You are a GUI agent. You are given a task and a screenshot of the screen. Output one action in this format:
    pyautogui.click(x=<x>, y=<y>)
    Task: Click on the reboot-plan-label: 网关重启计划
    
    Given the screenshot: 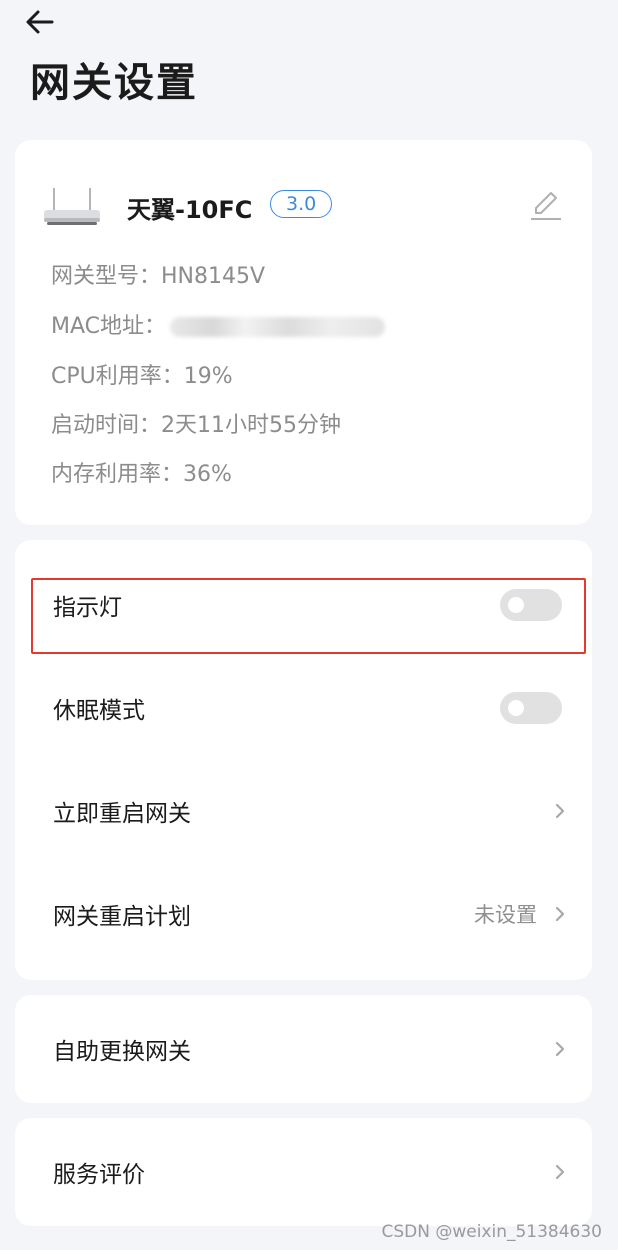 What is the action you would take?
    pyautogui.click(x=122, y=917)
    